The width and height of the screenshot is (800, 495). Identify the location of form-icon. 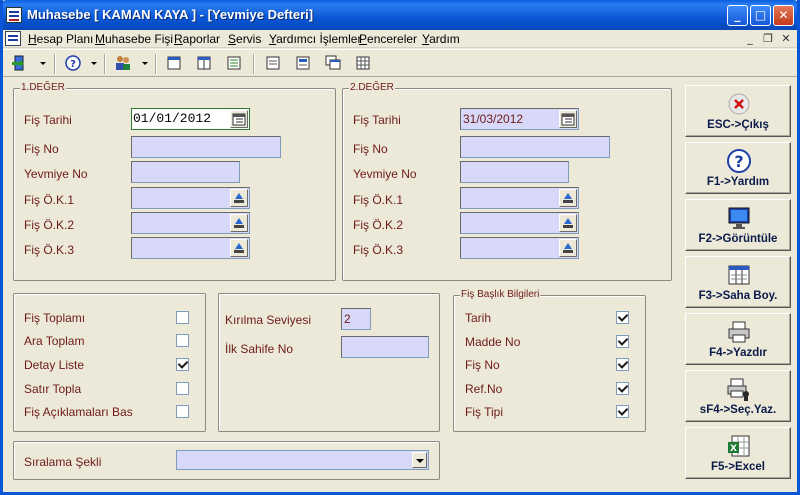
(273, 63).